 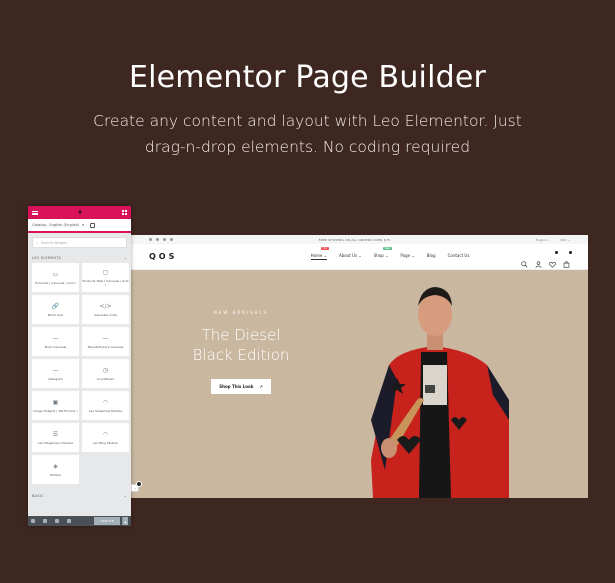 What do you see at coordinates (241, 312) in the screenshot?
I see `banner-eyebrow: NEW ARRIVALS` at bounding box center [241, 312].